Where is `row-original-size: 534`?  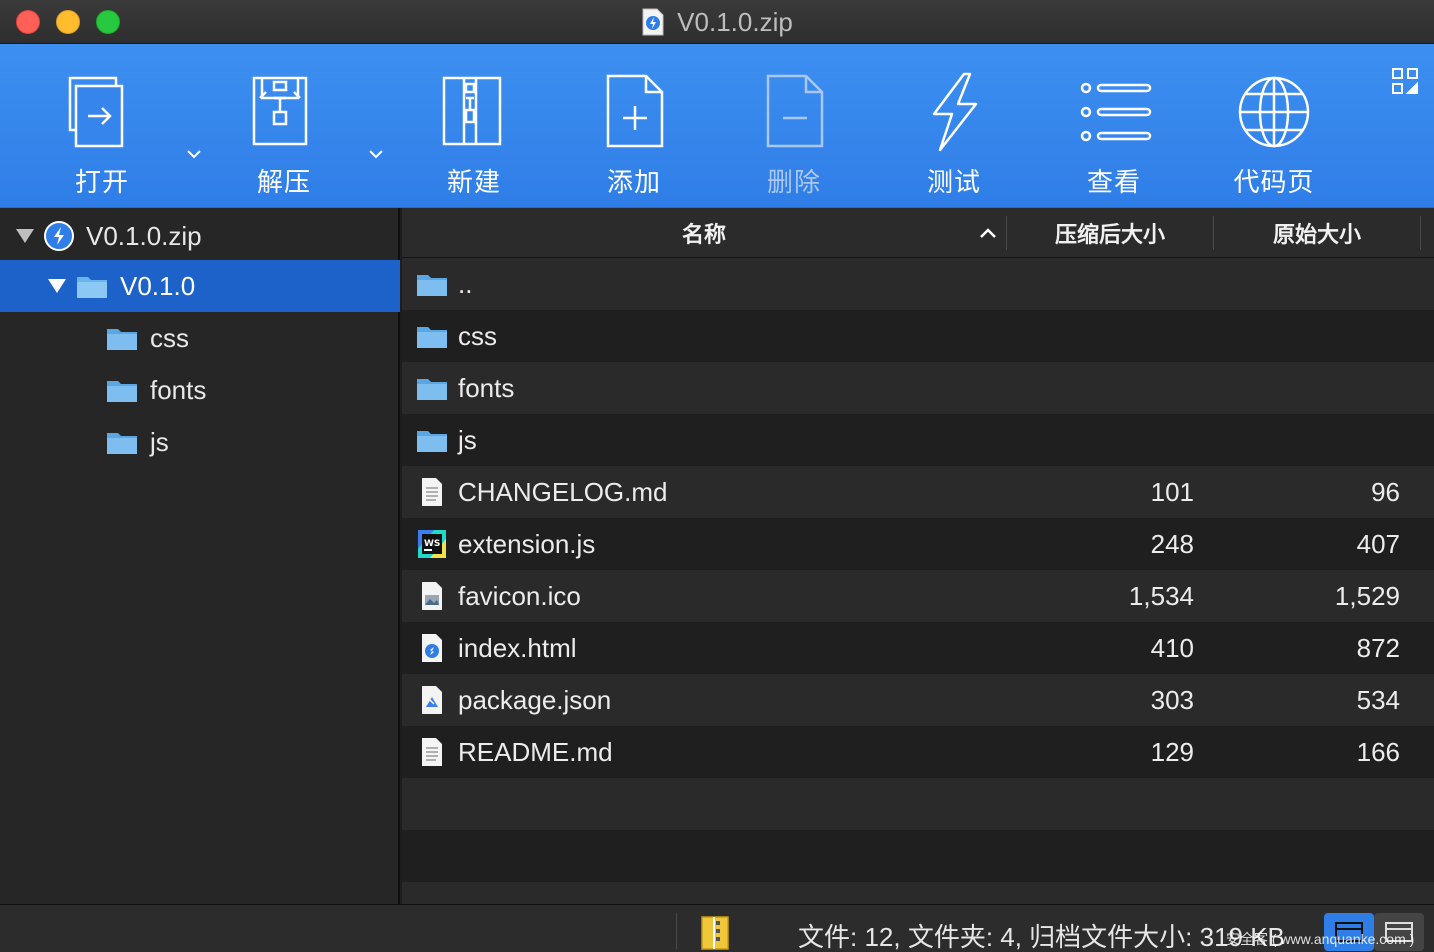
row-original-size: 534 is located at coordinates (1378, 700).